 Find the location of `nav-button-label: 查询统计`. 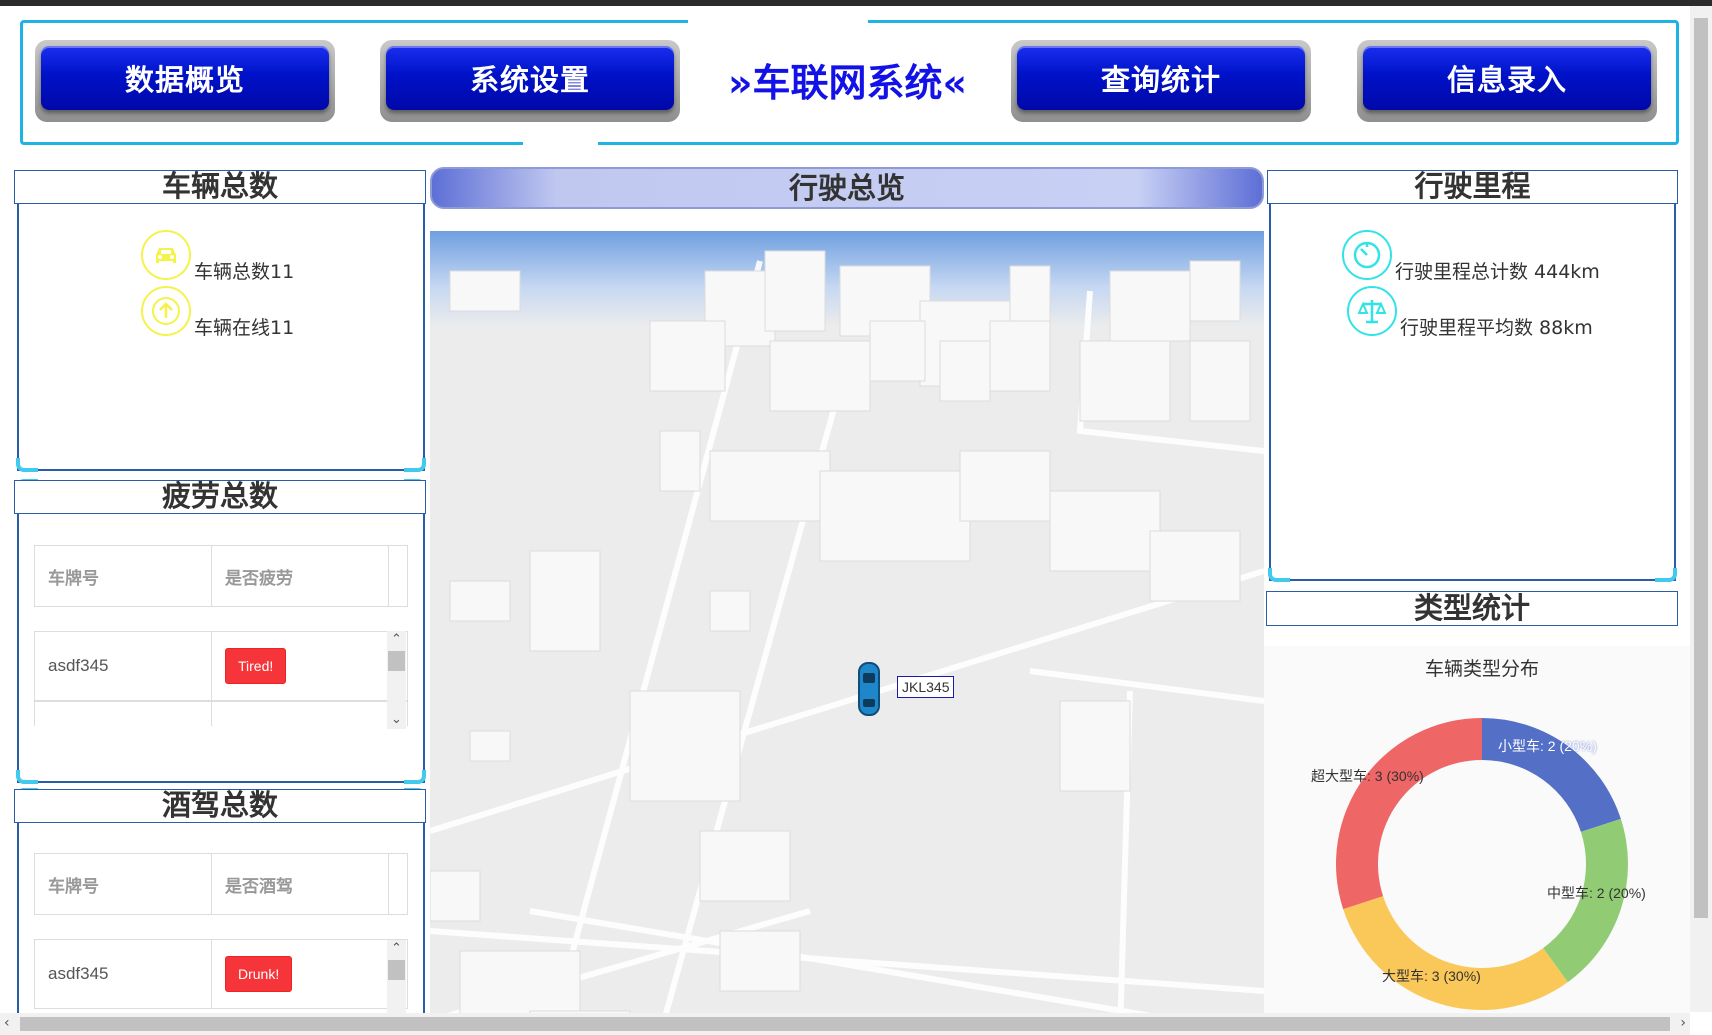

nav-button-label: 查询统计 is located at coordinates (1161, 78).